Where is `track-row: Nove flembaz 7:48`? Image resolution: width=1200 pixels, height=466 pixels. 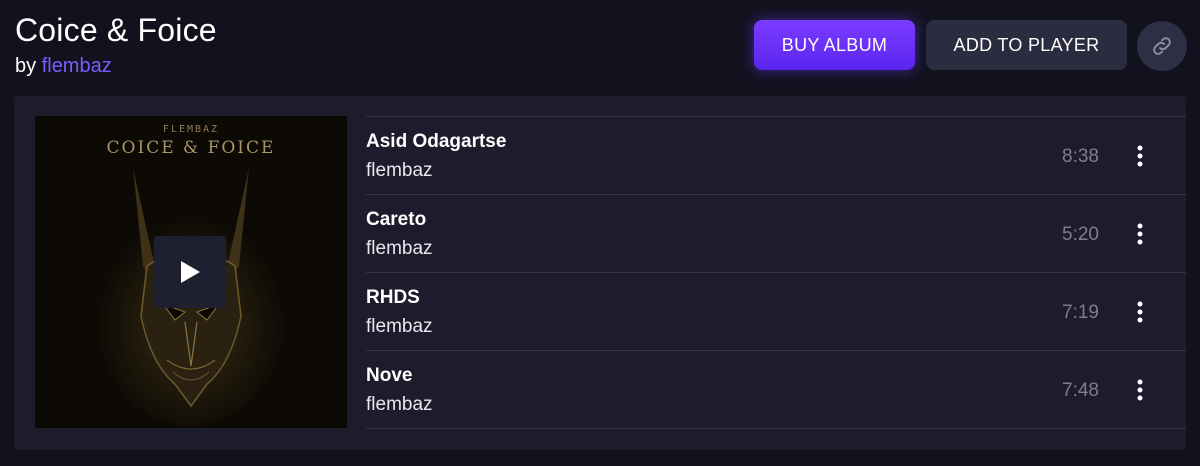 track-row: Nove flembaz 7:48 is located at coordinates (776, 390).